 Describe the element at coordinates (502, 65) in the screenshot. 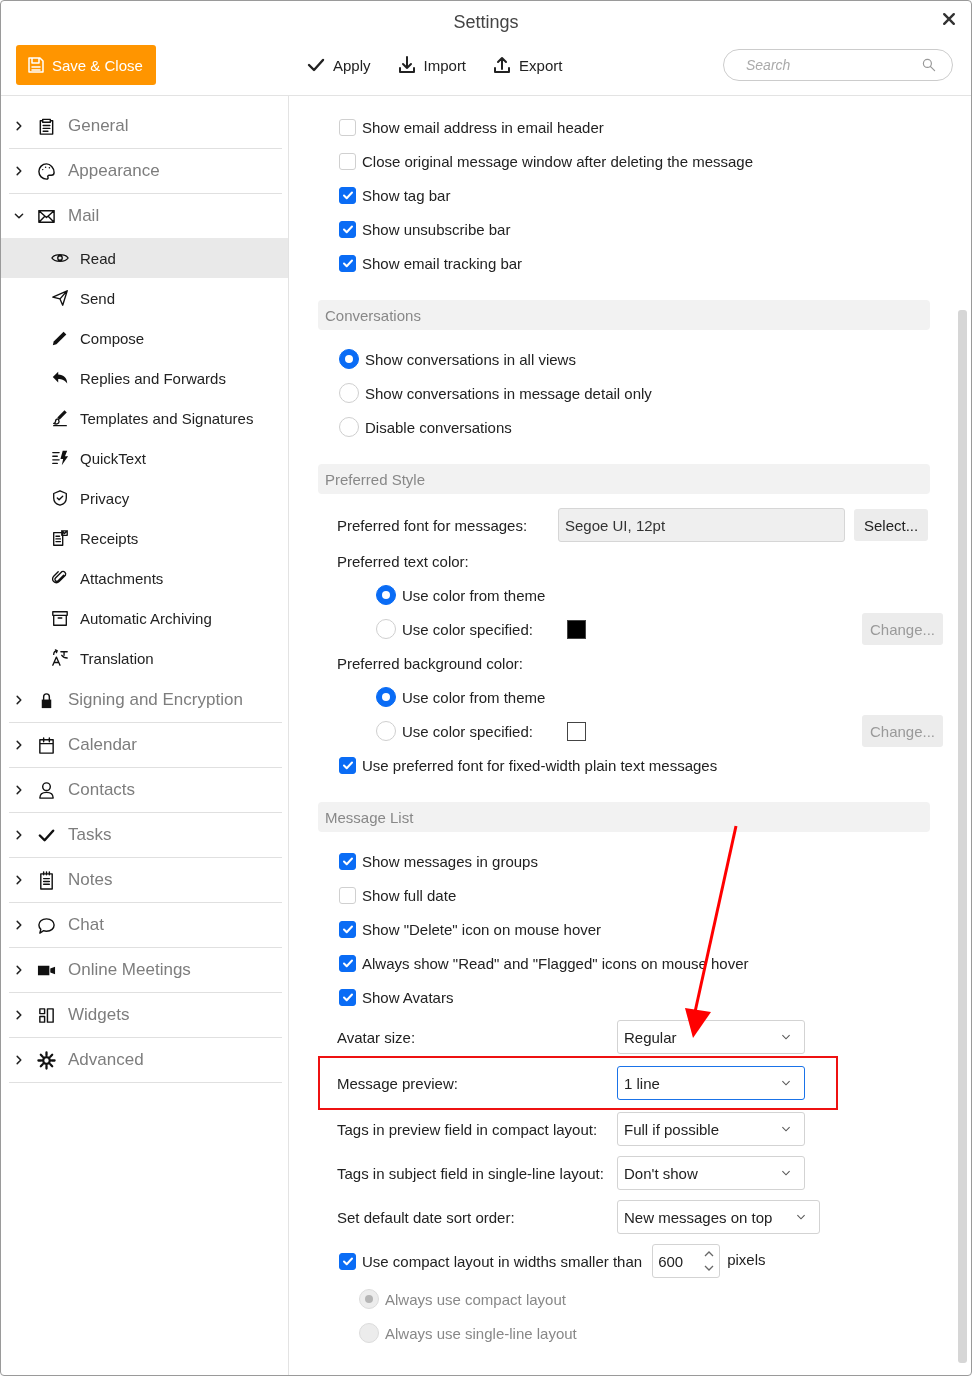

I see `upload-icon` at that location.